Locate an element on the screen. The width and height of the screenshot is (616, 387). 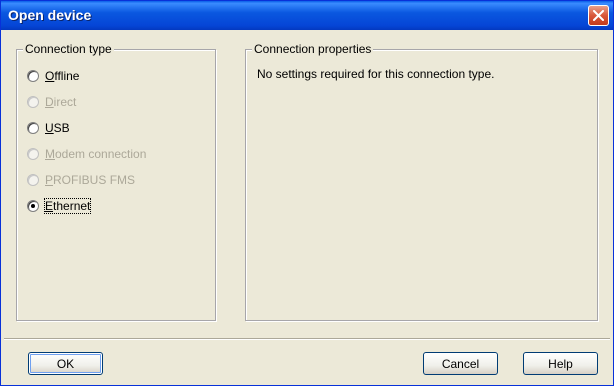
radio-direct: Direct is located at coordinates (51, 102).